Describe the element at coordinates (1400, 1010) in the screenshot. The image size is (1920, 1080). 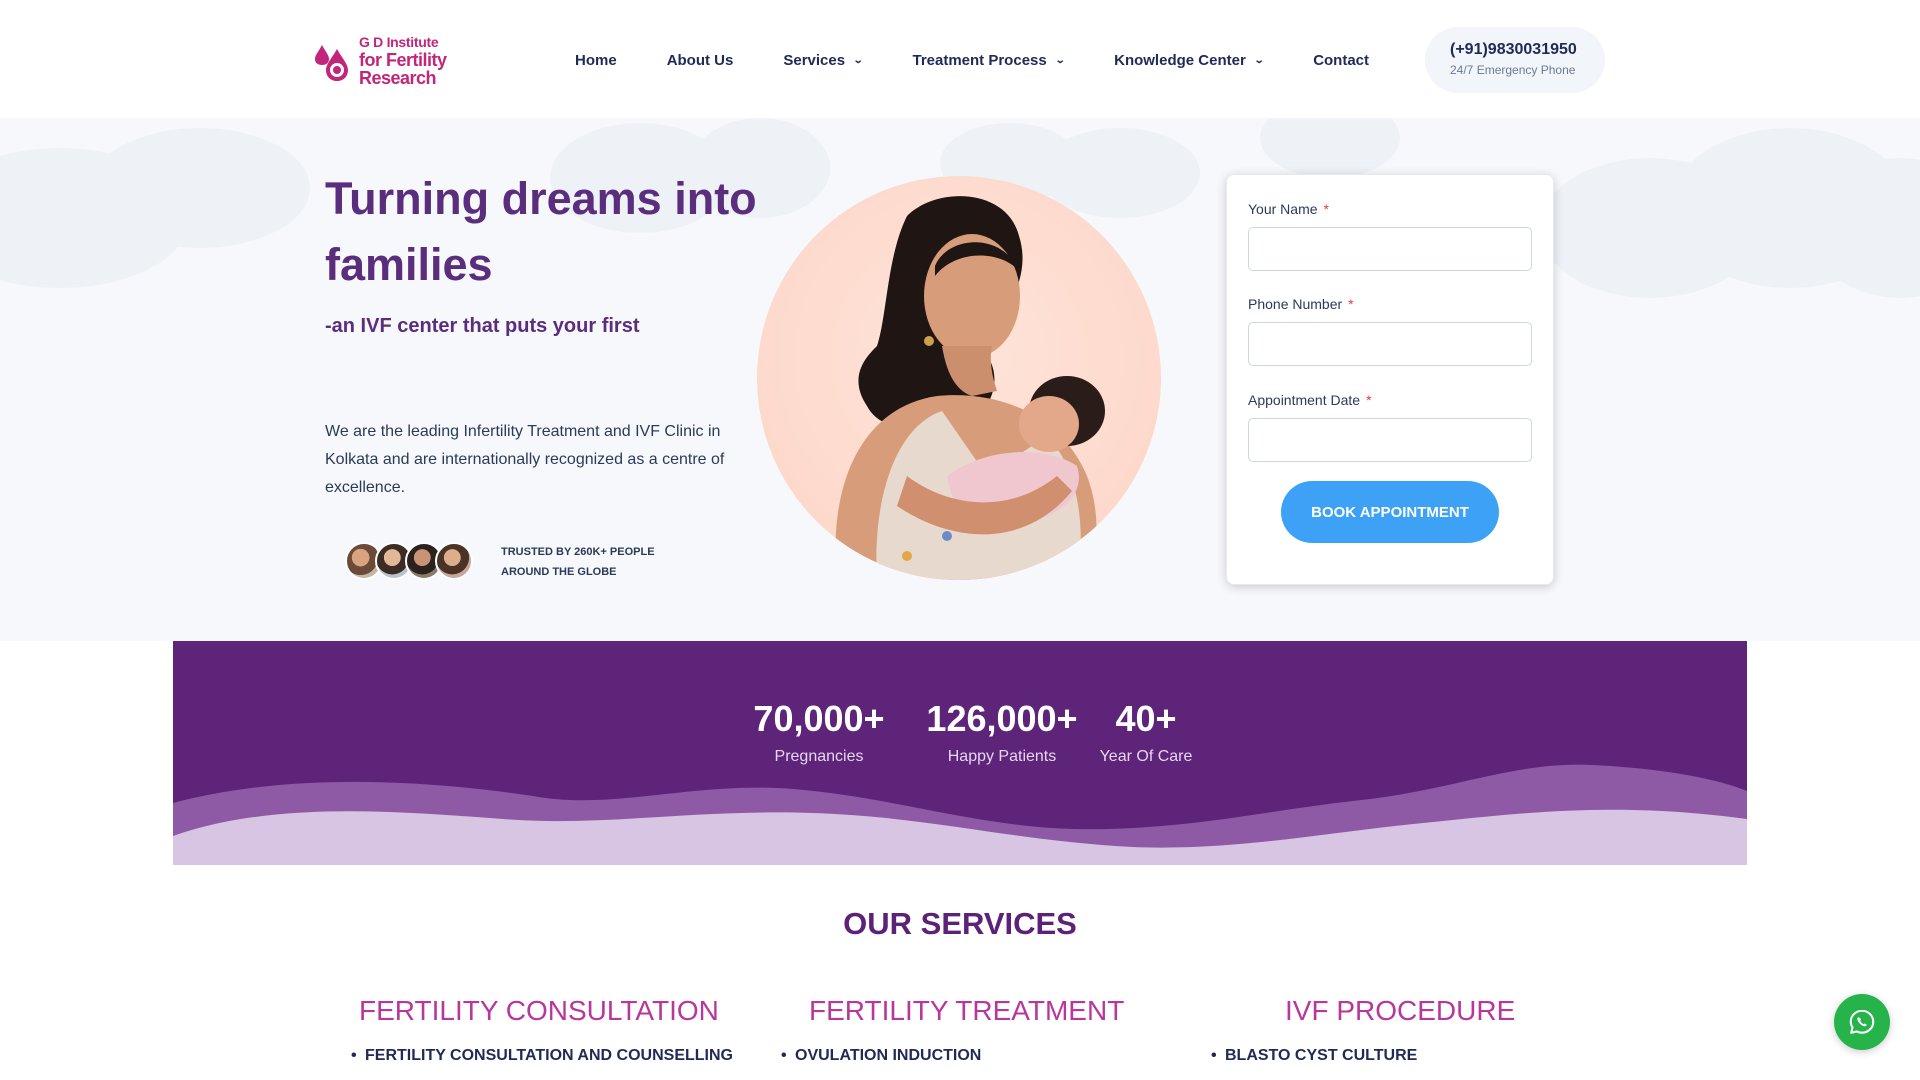
I see `service-heading: IVF PROCEDURE` at that location.